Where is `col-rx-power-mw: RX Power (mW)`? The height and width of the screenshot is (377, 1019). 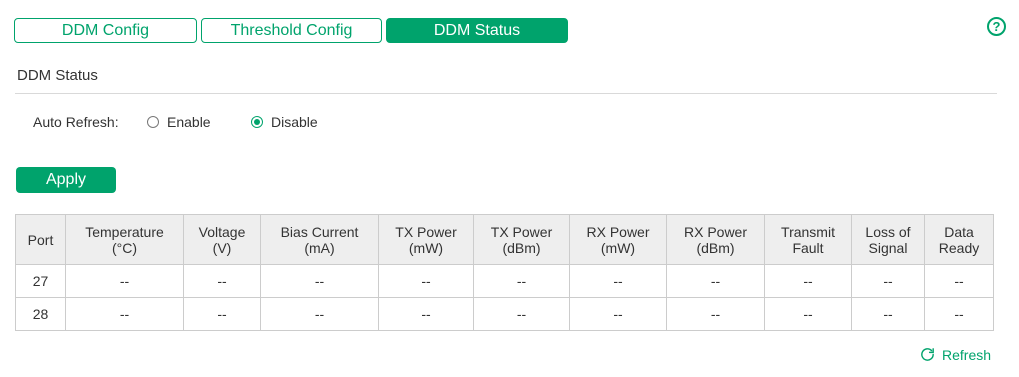 col-rx-power-mw: RX Power (mW) is located at coordinates (618, 239).